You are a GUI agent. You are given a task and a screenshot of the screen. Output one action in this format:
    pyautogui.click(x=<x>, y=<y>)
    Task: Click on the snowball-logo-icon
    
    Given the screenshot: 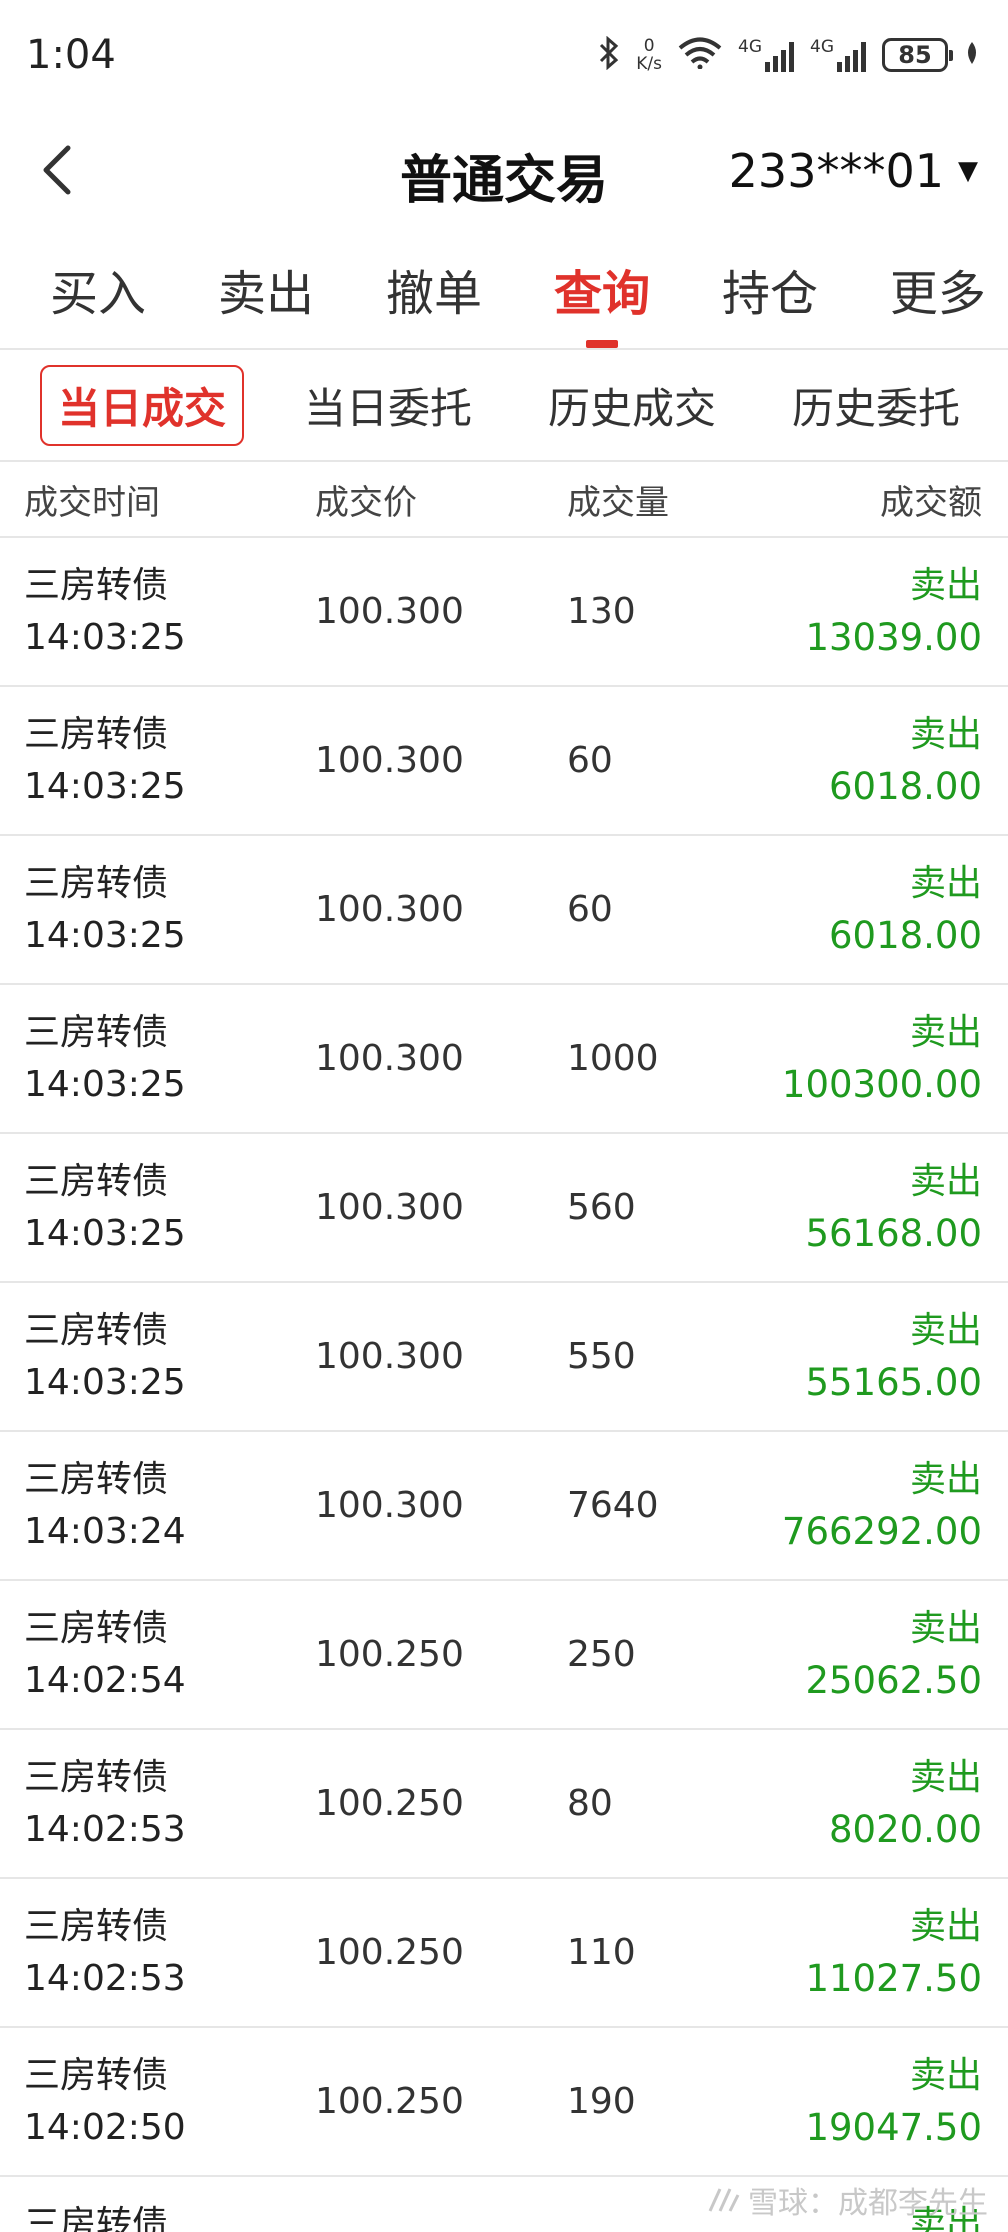 What is the action you would take?
    pyautogui.click(x=724, y=2200)
    